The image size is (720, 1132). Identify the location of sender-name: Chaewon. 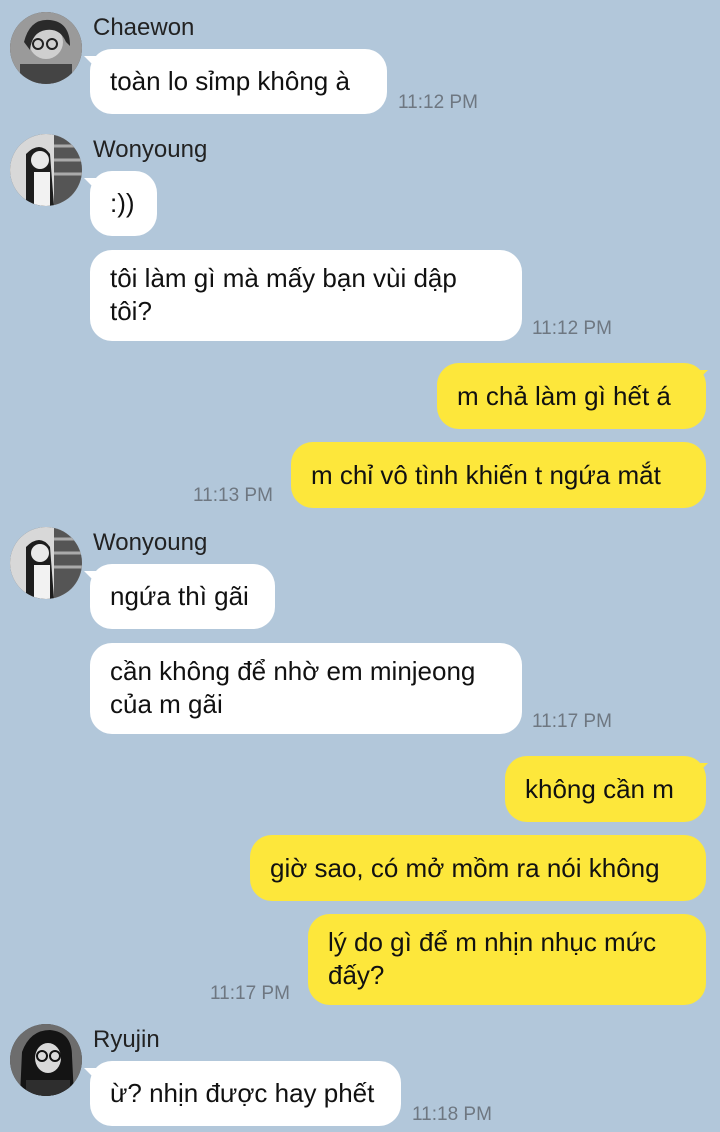
(144, 27).